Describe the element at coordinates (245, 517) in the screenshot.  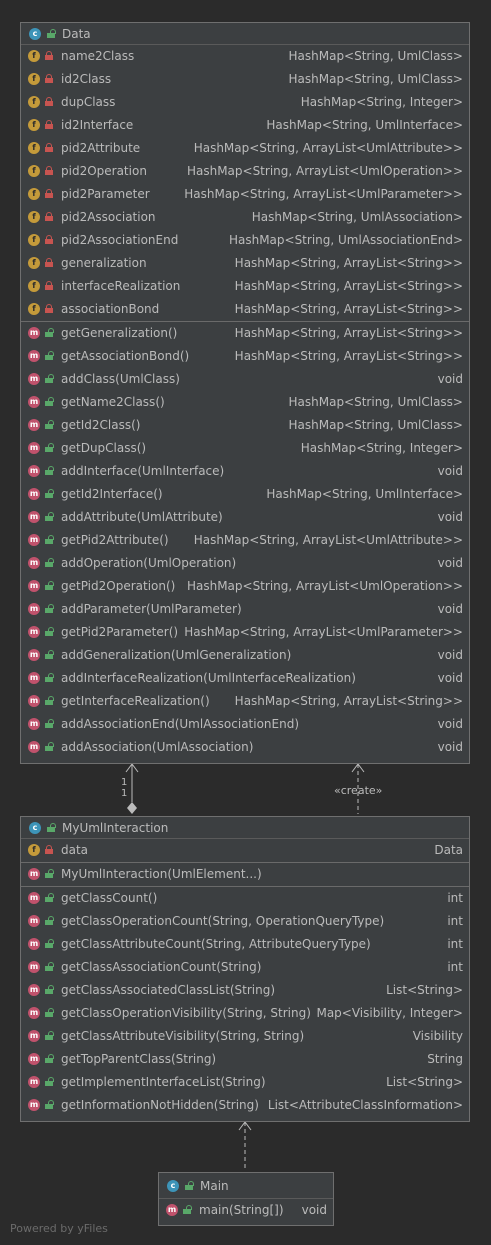
I see `method-row: m addAttribute(UmlAttribute) void` at that location.